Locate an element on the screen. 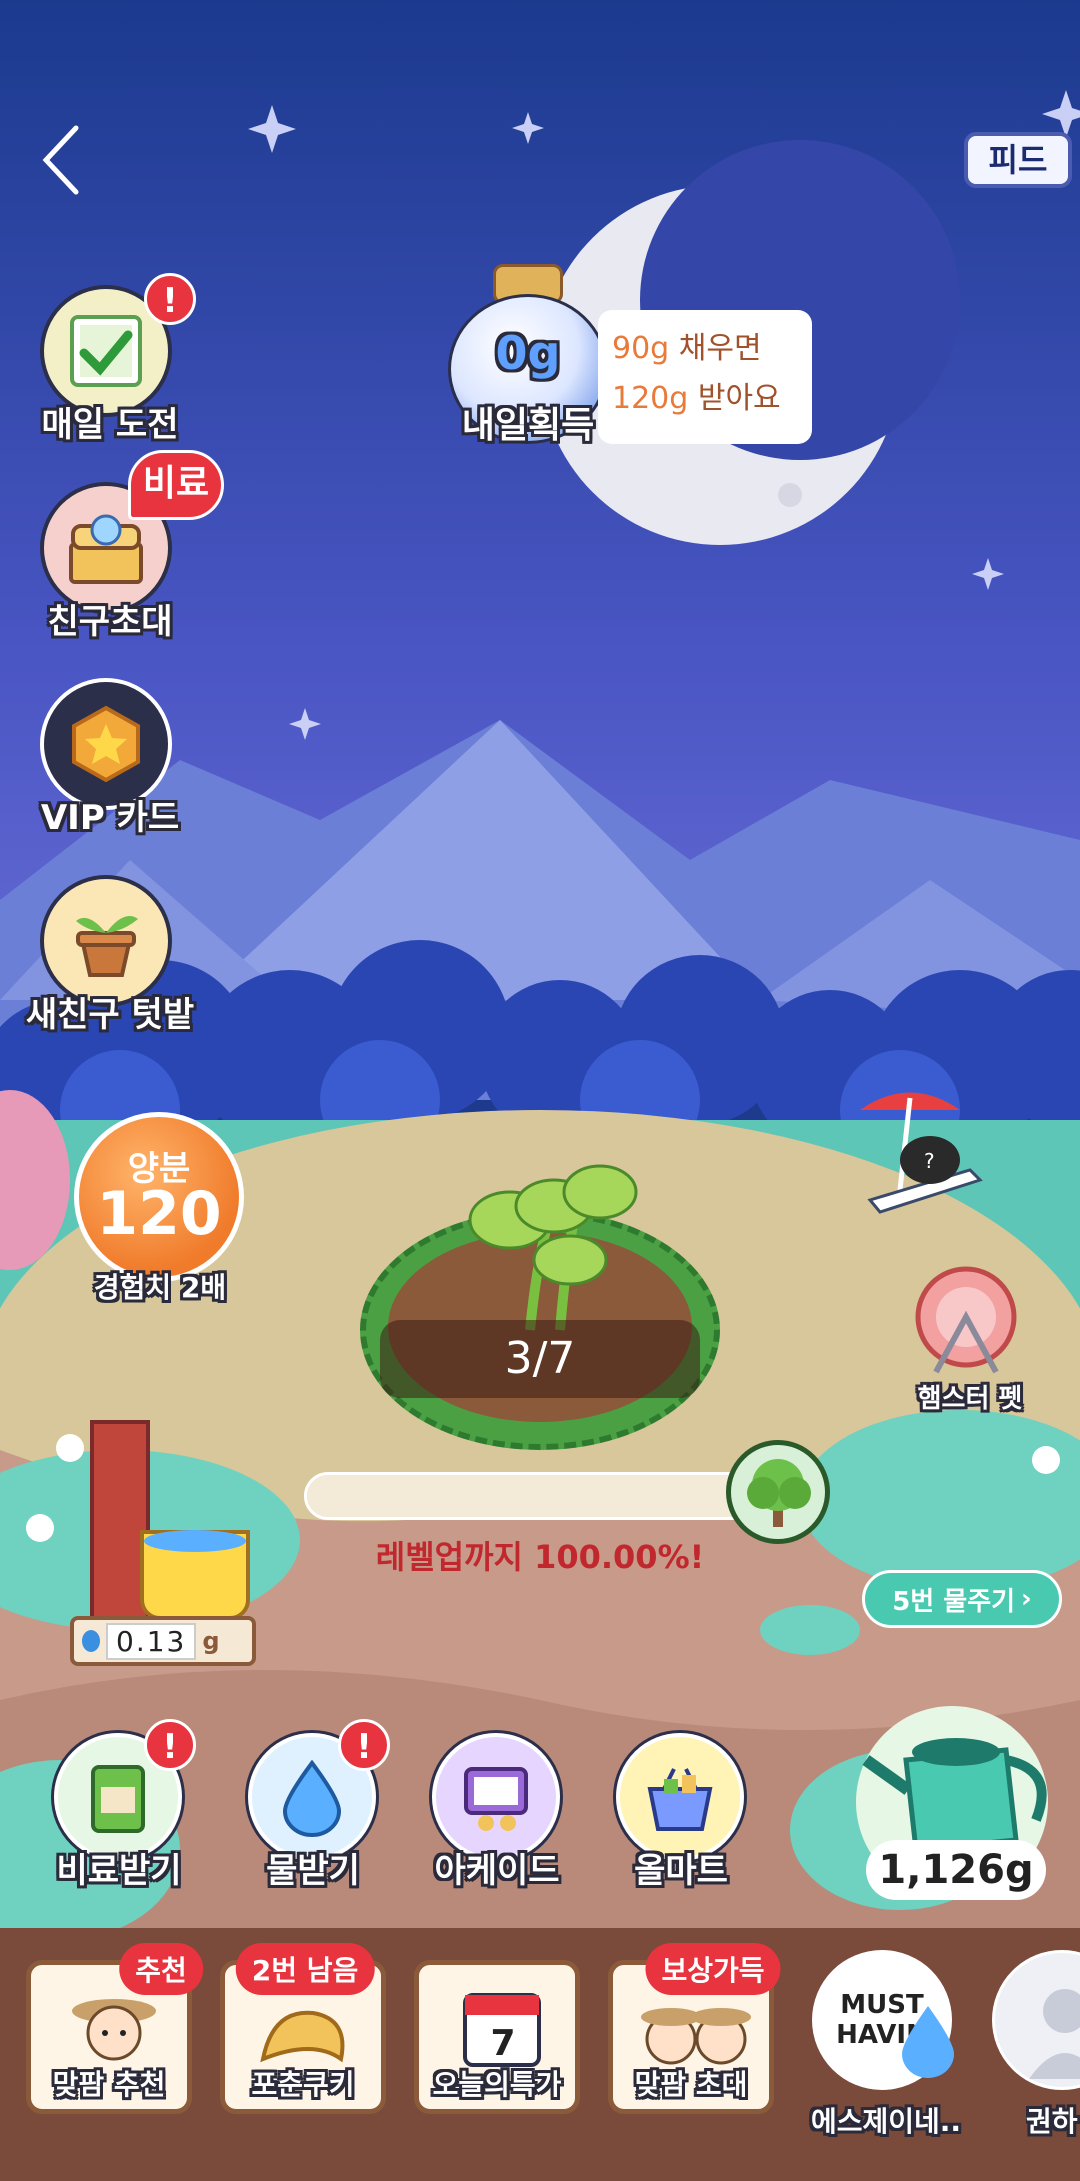  tab-recommend-badge: 추천 is located at coordinates (161, 1969).